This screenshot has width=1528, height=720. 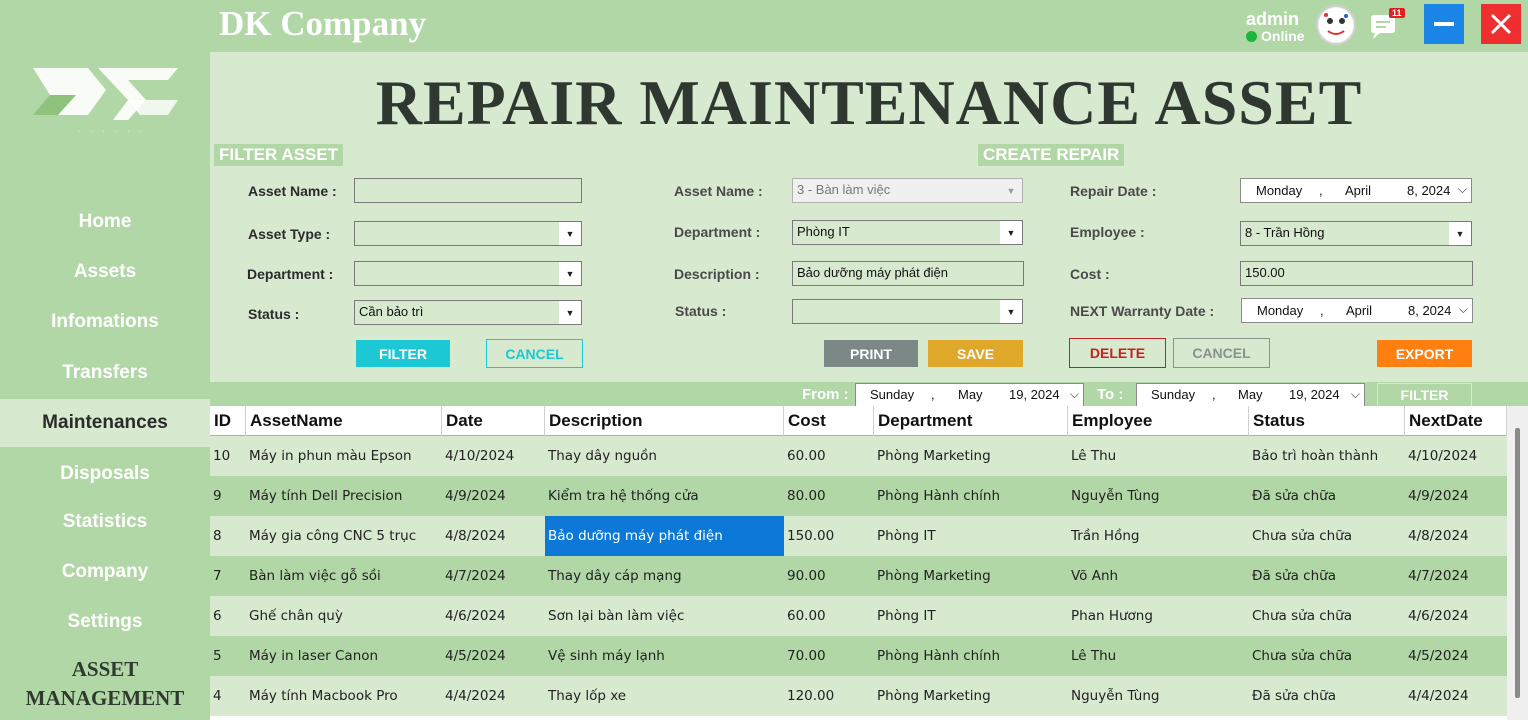 I want to click on table-cell-id: 5, so click(x=228, y=656).